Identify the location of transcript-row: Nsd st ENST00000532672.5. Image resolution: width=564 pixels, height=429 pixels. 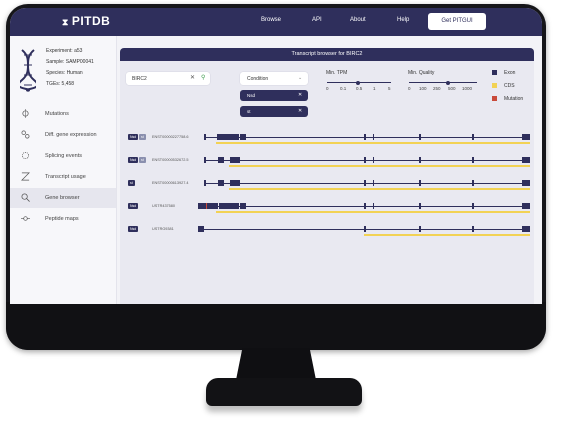
(327, 164).